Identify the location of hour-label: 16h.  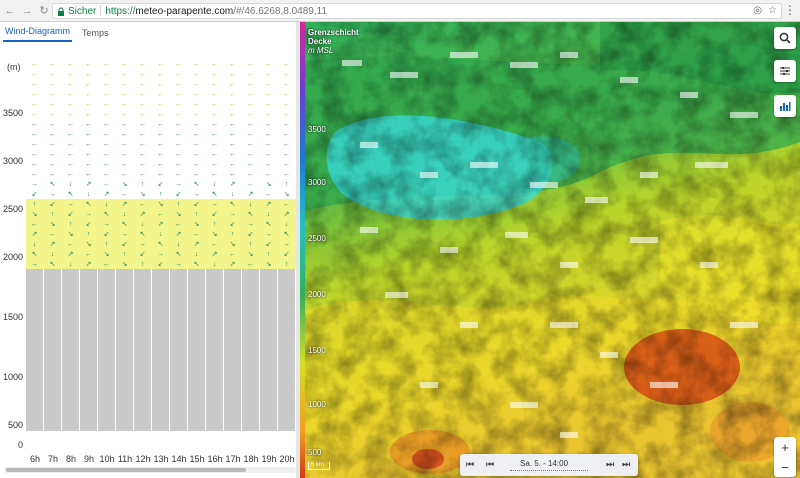
(215, 459).